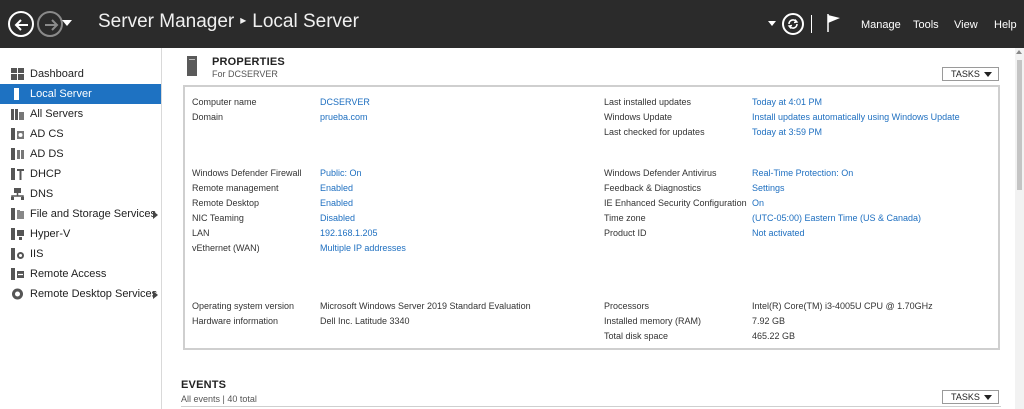 This screenshot has width=1024, height=409. What do you see at coordinates (68, 274) in the screenshot?
I see `sidebar-item-label: Remote Access` at bounding box center [68, 274].